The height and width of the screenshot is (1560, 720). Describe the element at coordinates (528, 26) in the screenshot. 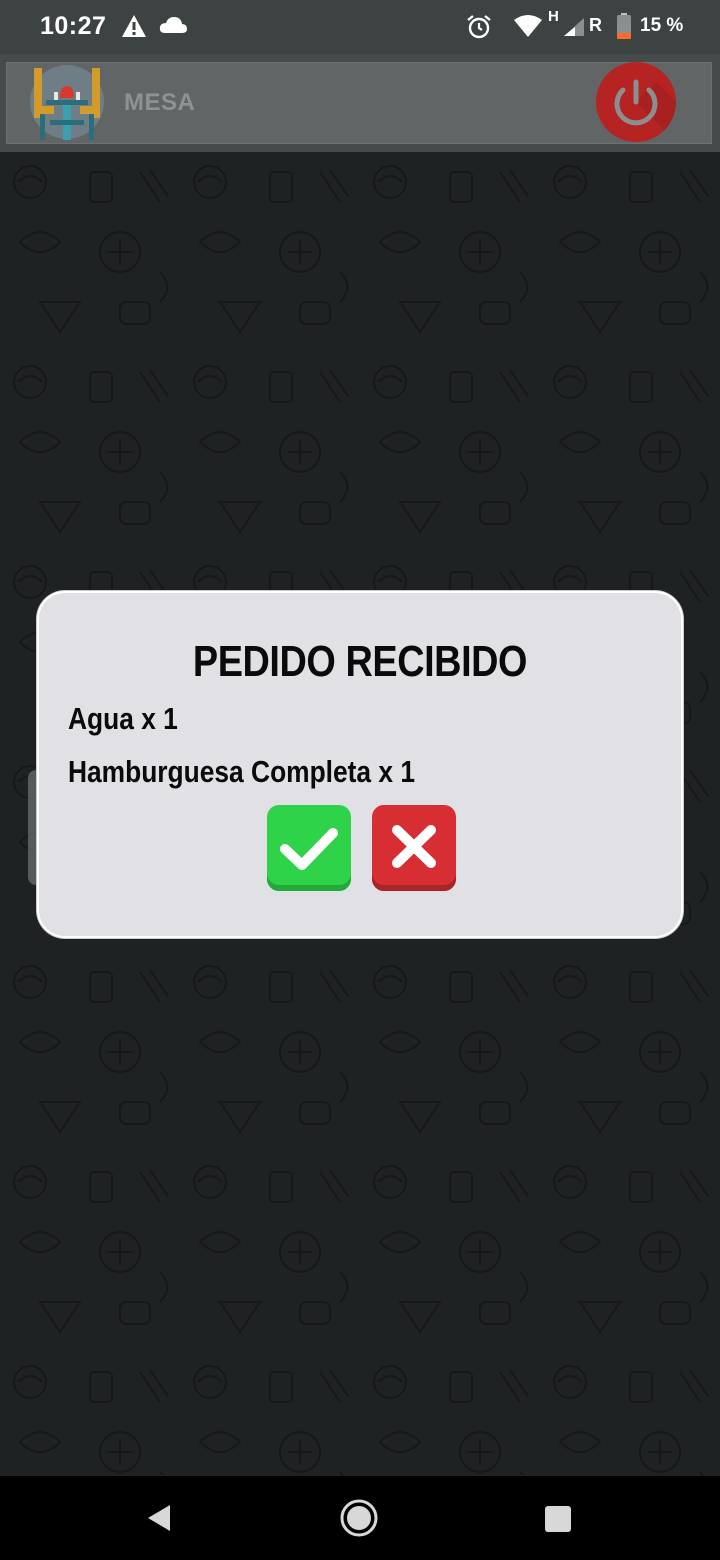

I see `wifi-icon` at that location.